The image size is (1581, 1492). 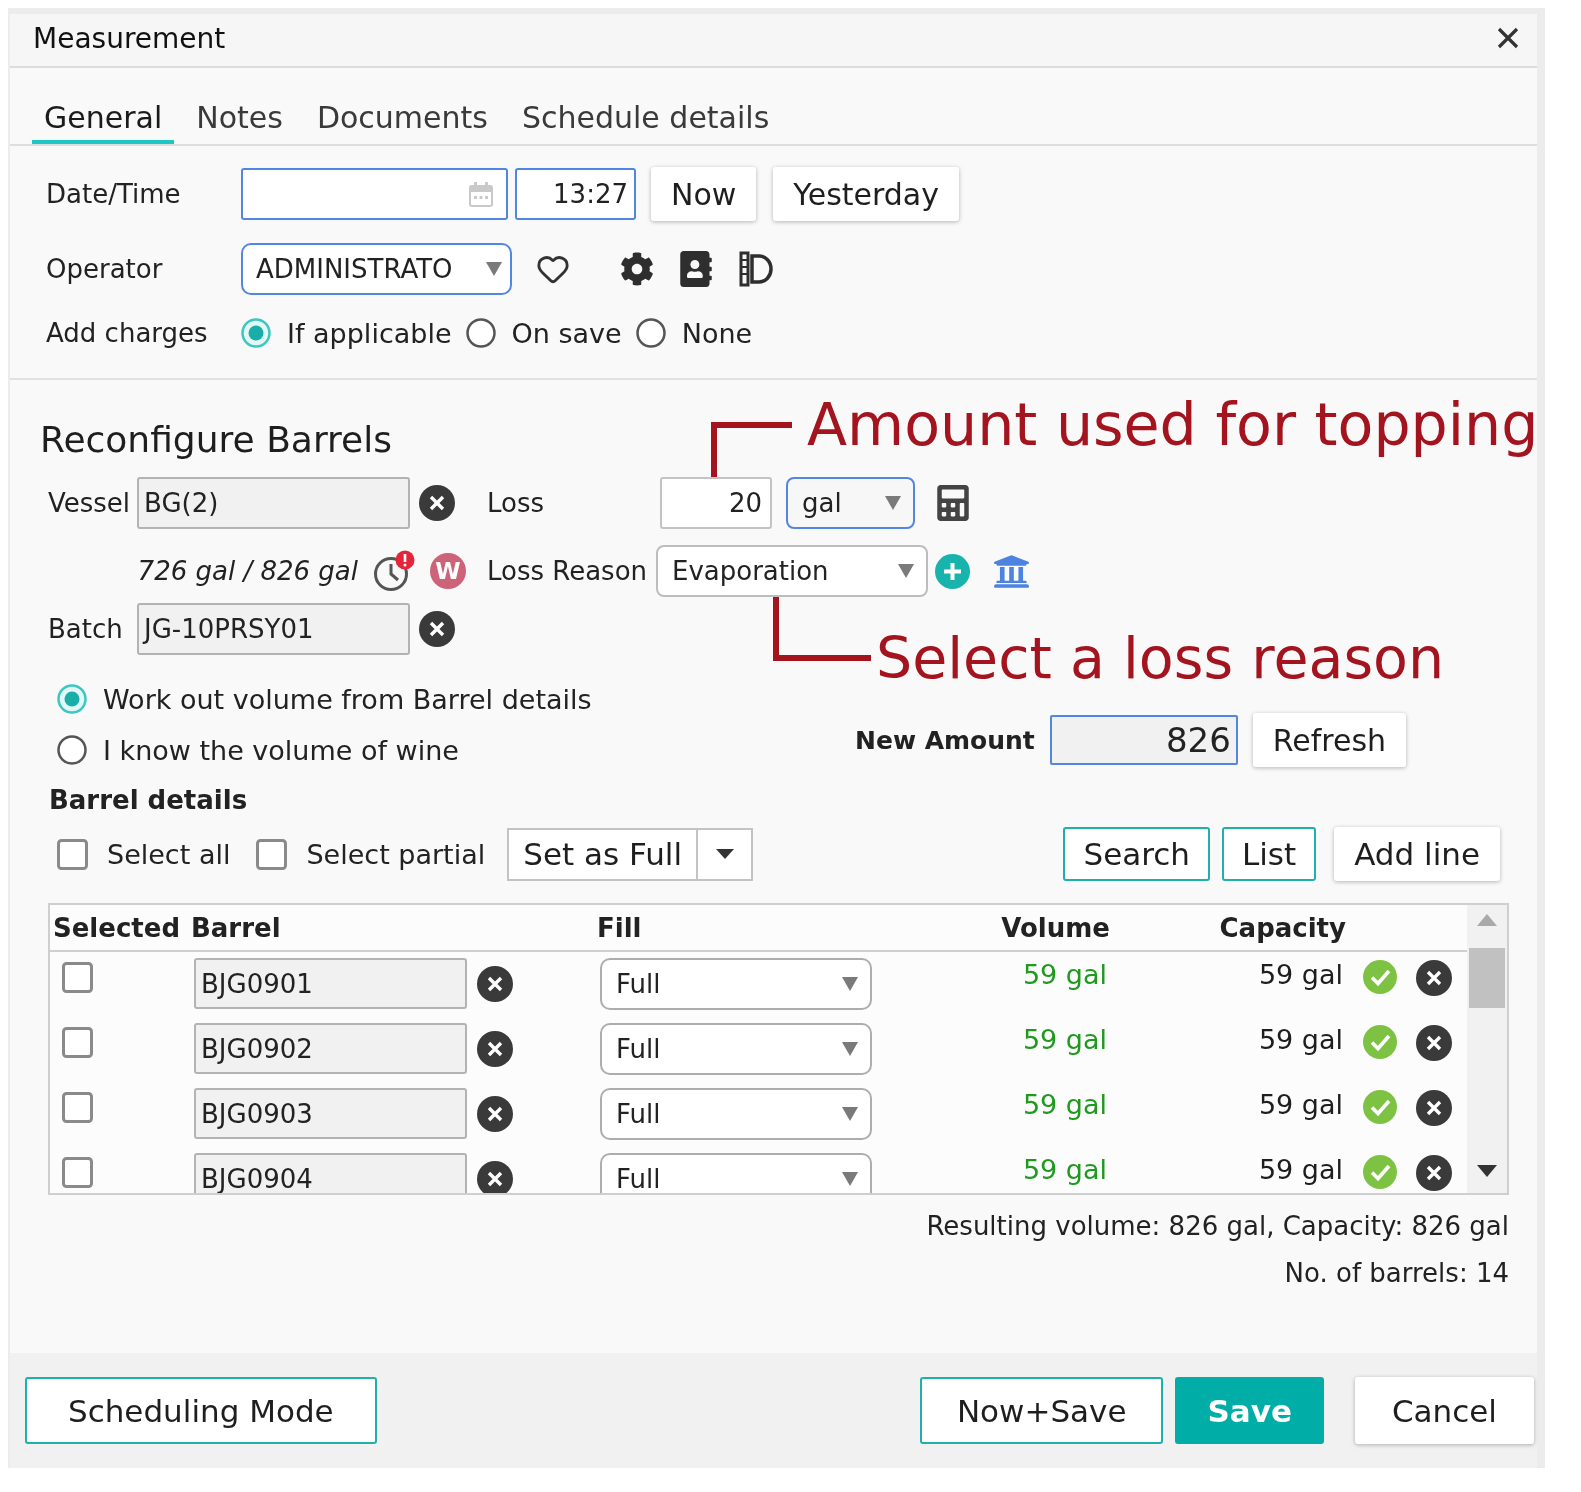 I want to click on loss-field: 20, so click(x=716, y=503).